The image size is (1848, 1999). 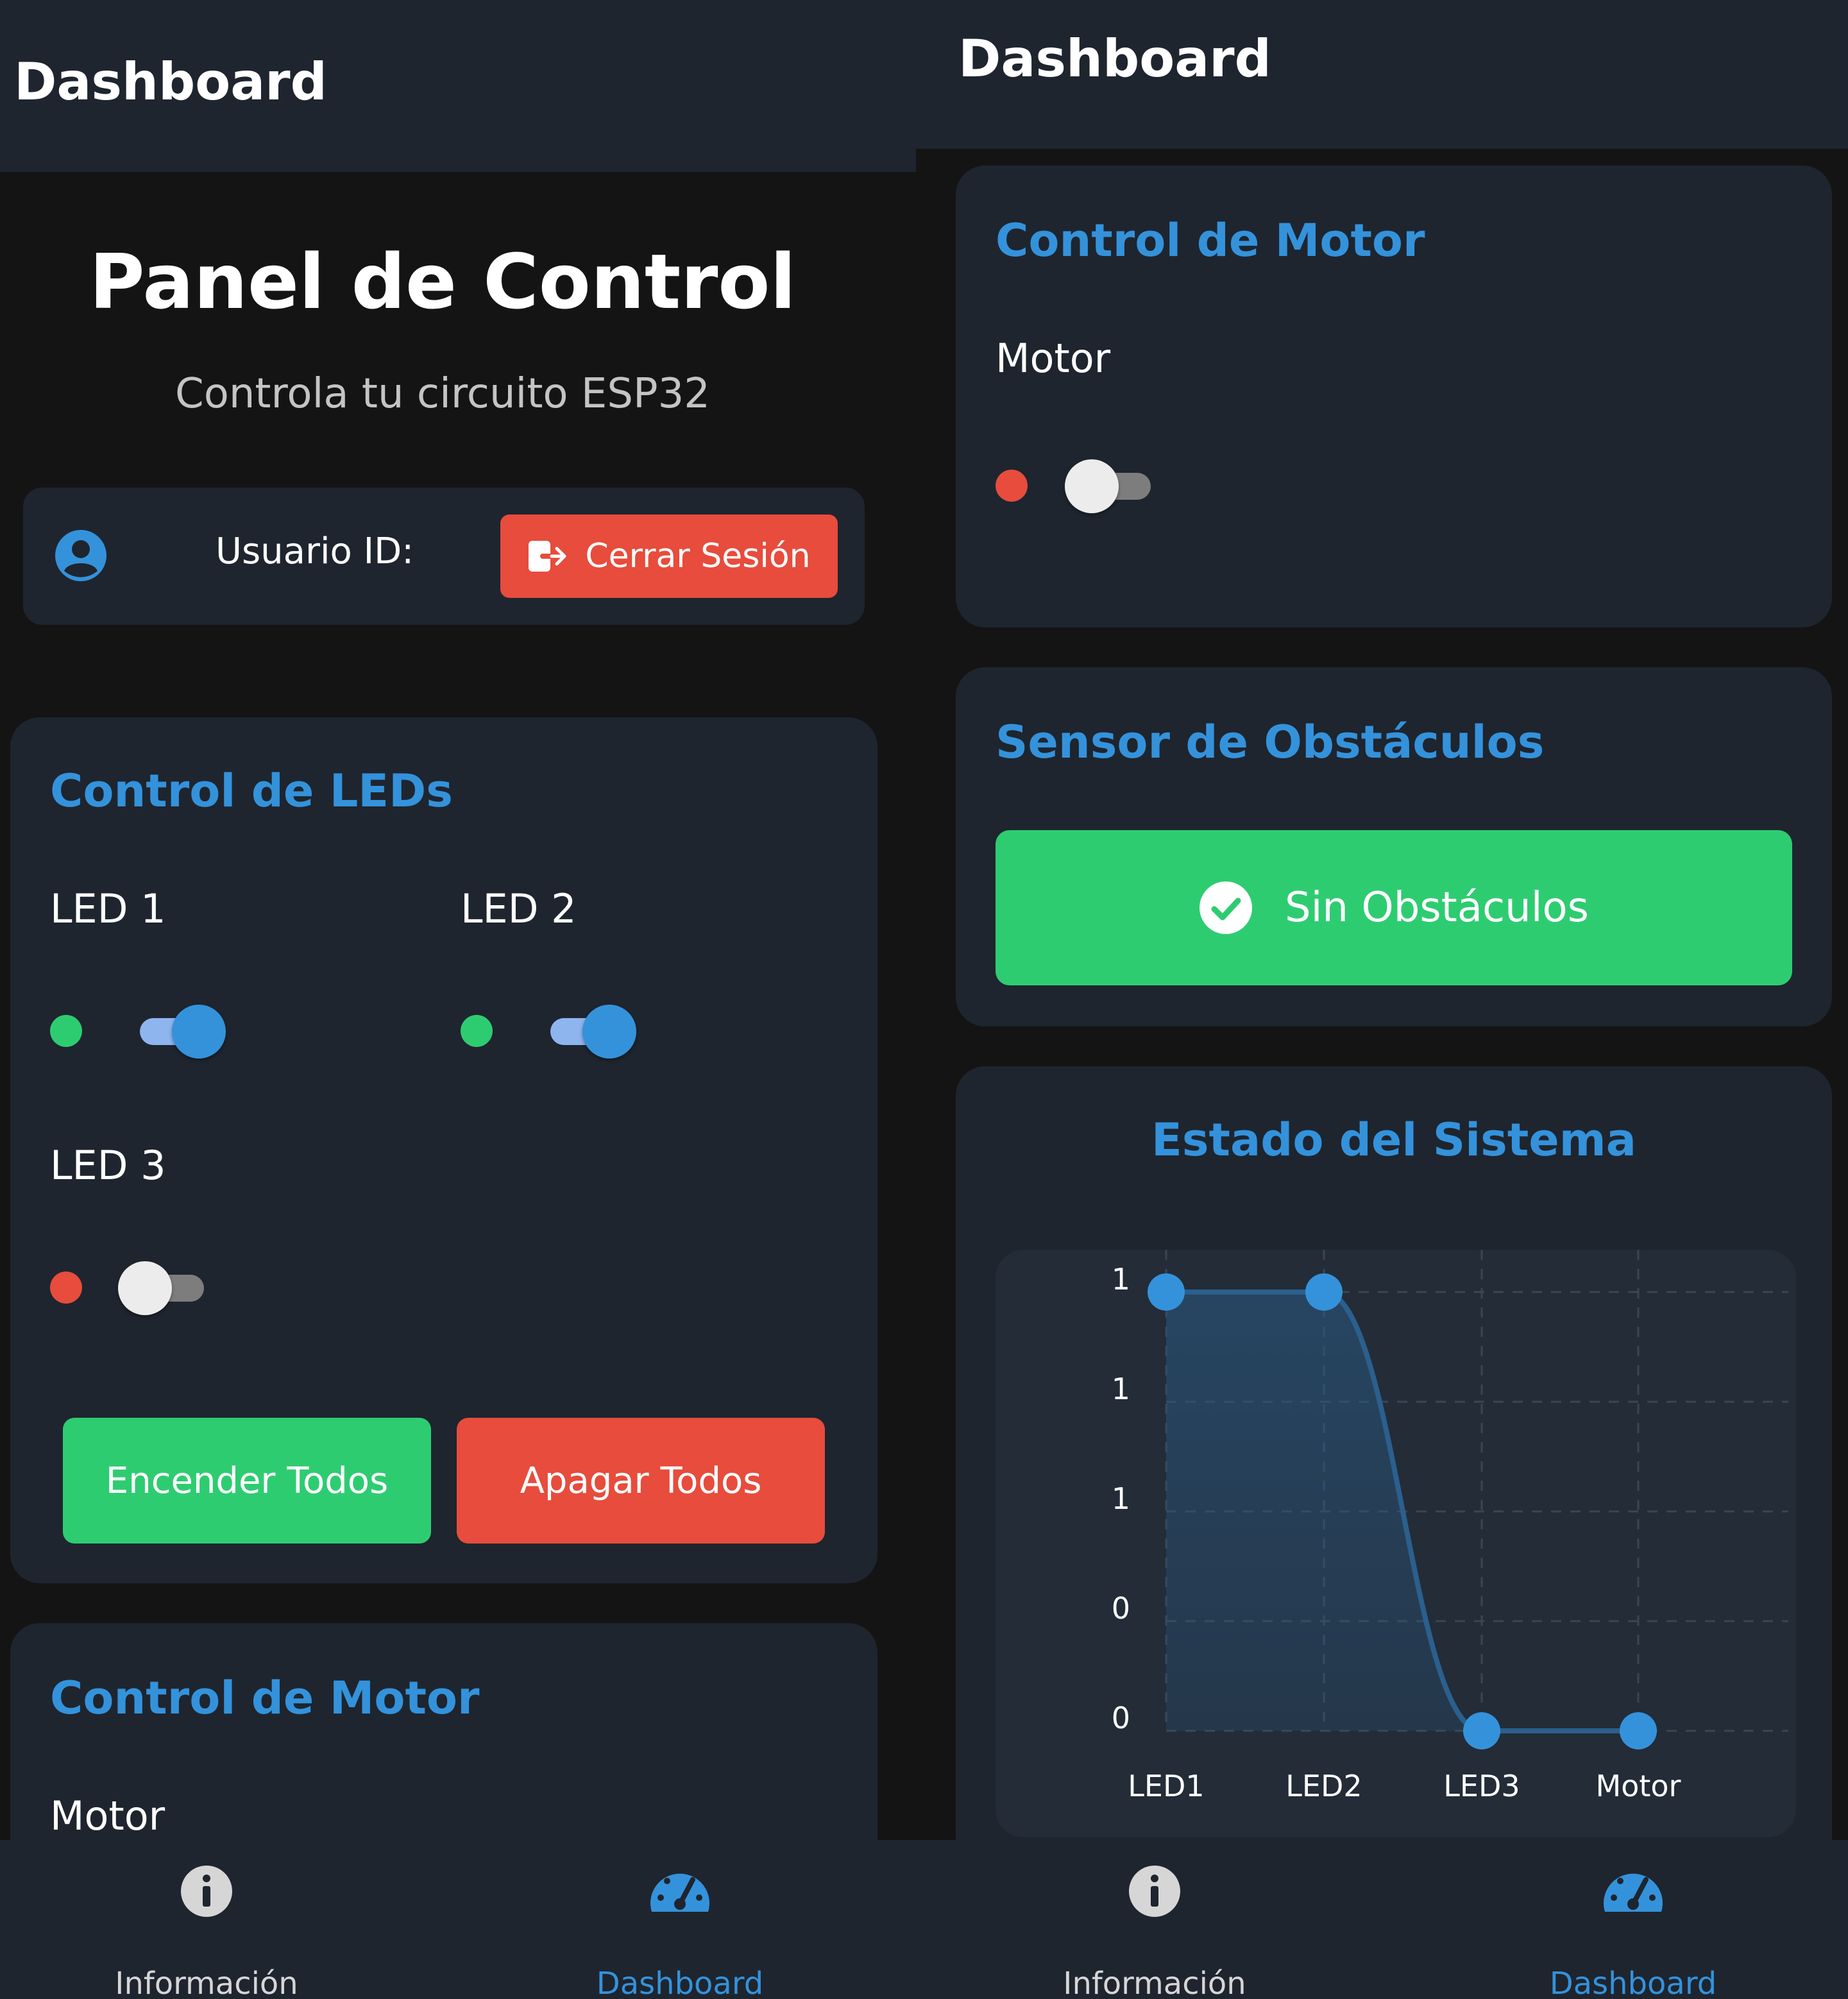 I want to click on chart-title: Estado del Sistema, so click(x=1393, y=1140).